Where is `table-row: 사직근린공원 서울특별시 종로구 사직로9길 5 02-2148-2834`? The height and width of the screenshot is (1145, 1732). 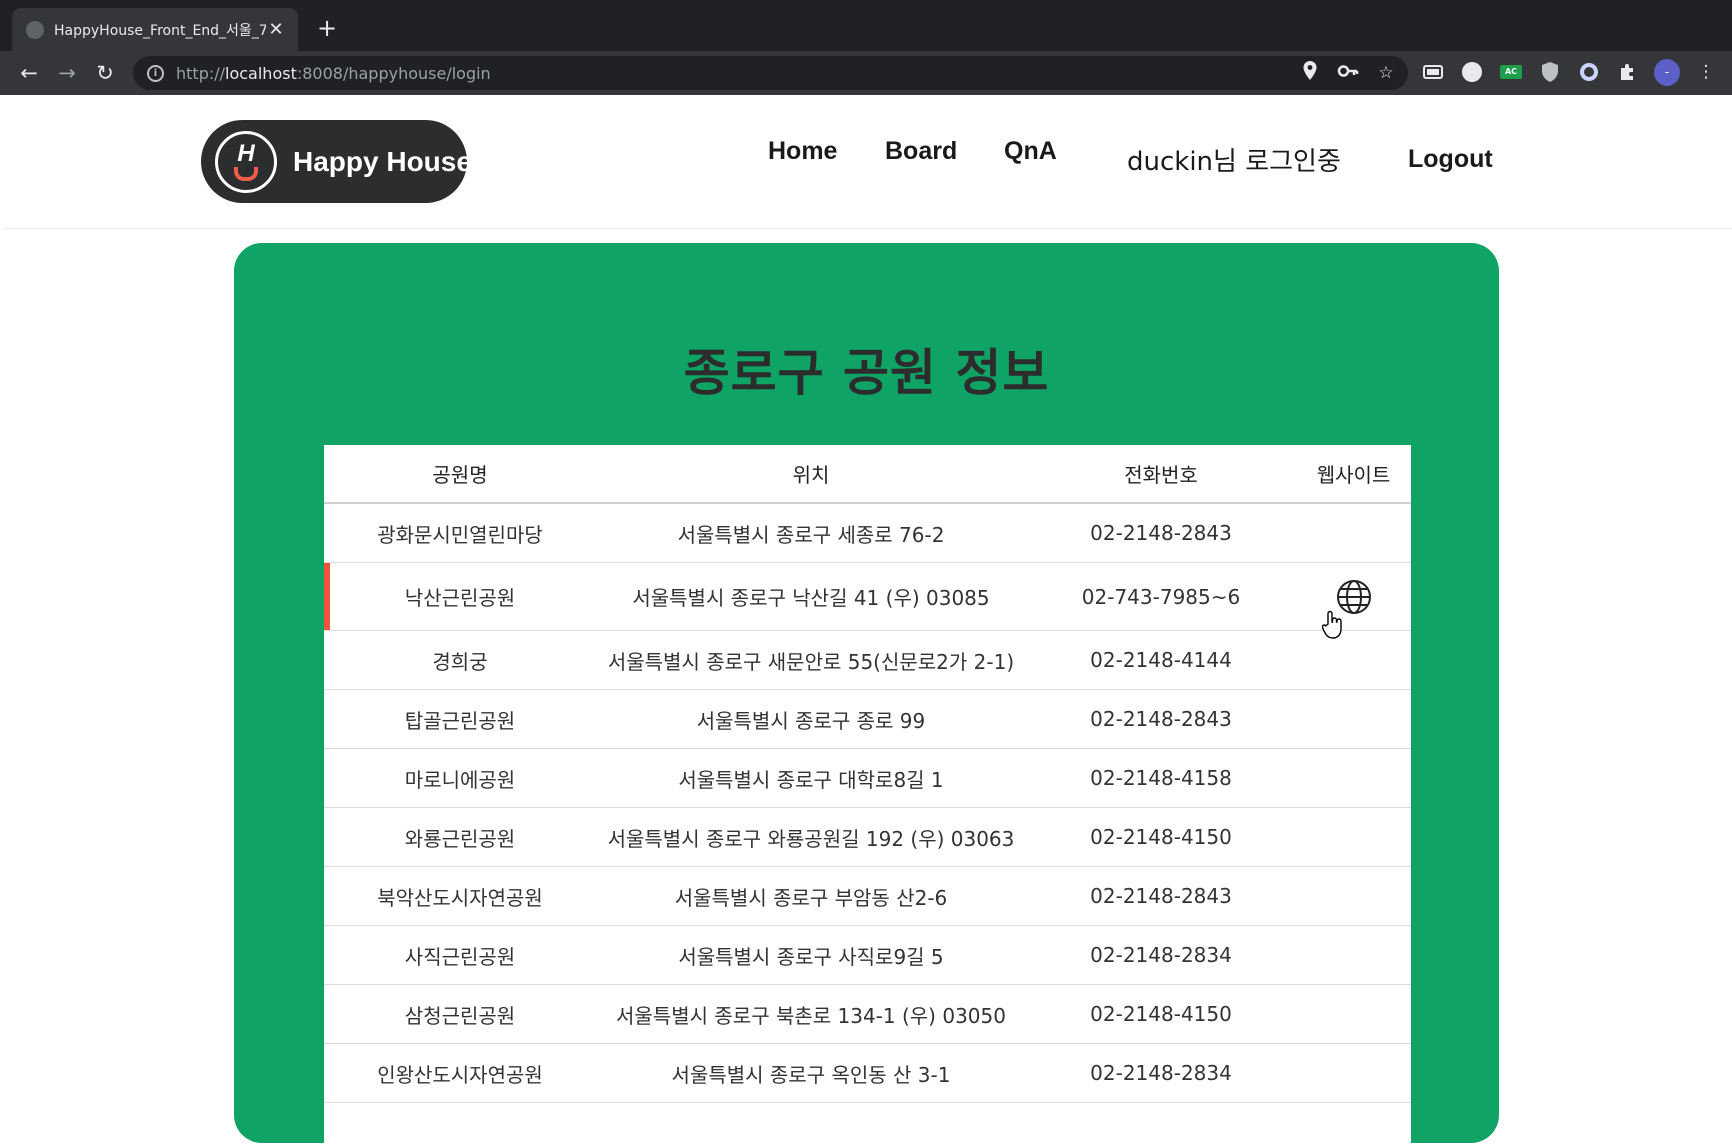 table-row: 사직근린공원 서울특별시 종로구 사직로9길 5 02-2148-2834 is located at coordinates (867, 955).